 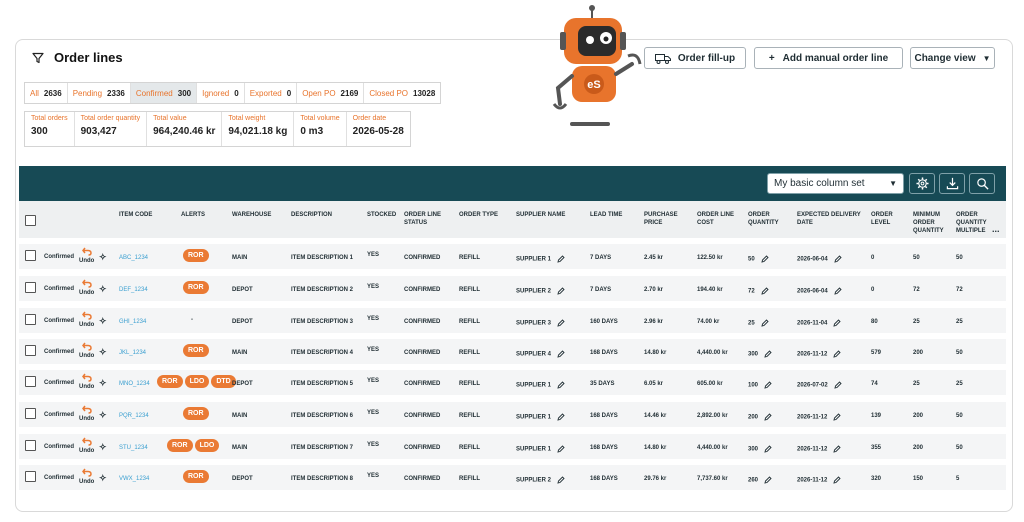 What do you see at coordinates (134, 384) in the screenshot?
I see `item-code: MNO_1234` at bounding box center [134, 384].